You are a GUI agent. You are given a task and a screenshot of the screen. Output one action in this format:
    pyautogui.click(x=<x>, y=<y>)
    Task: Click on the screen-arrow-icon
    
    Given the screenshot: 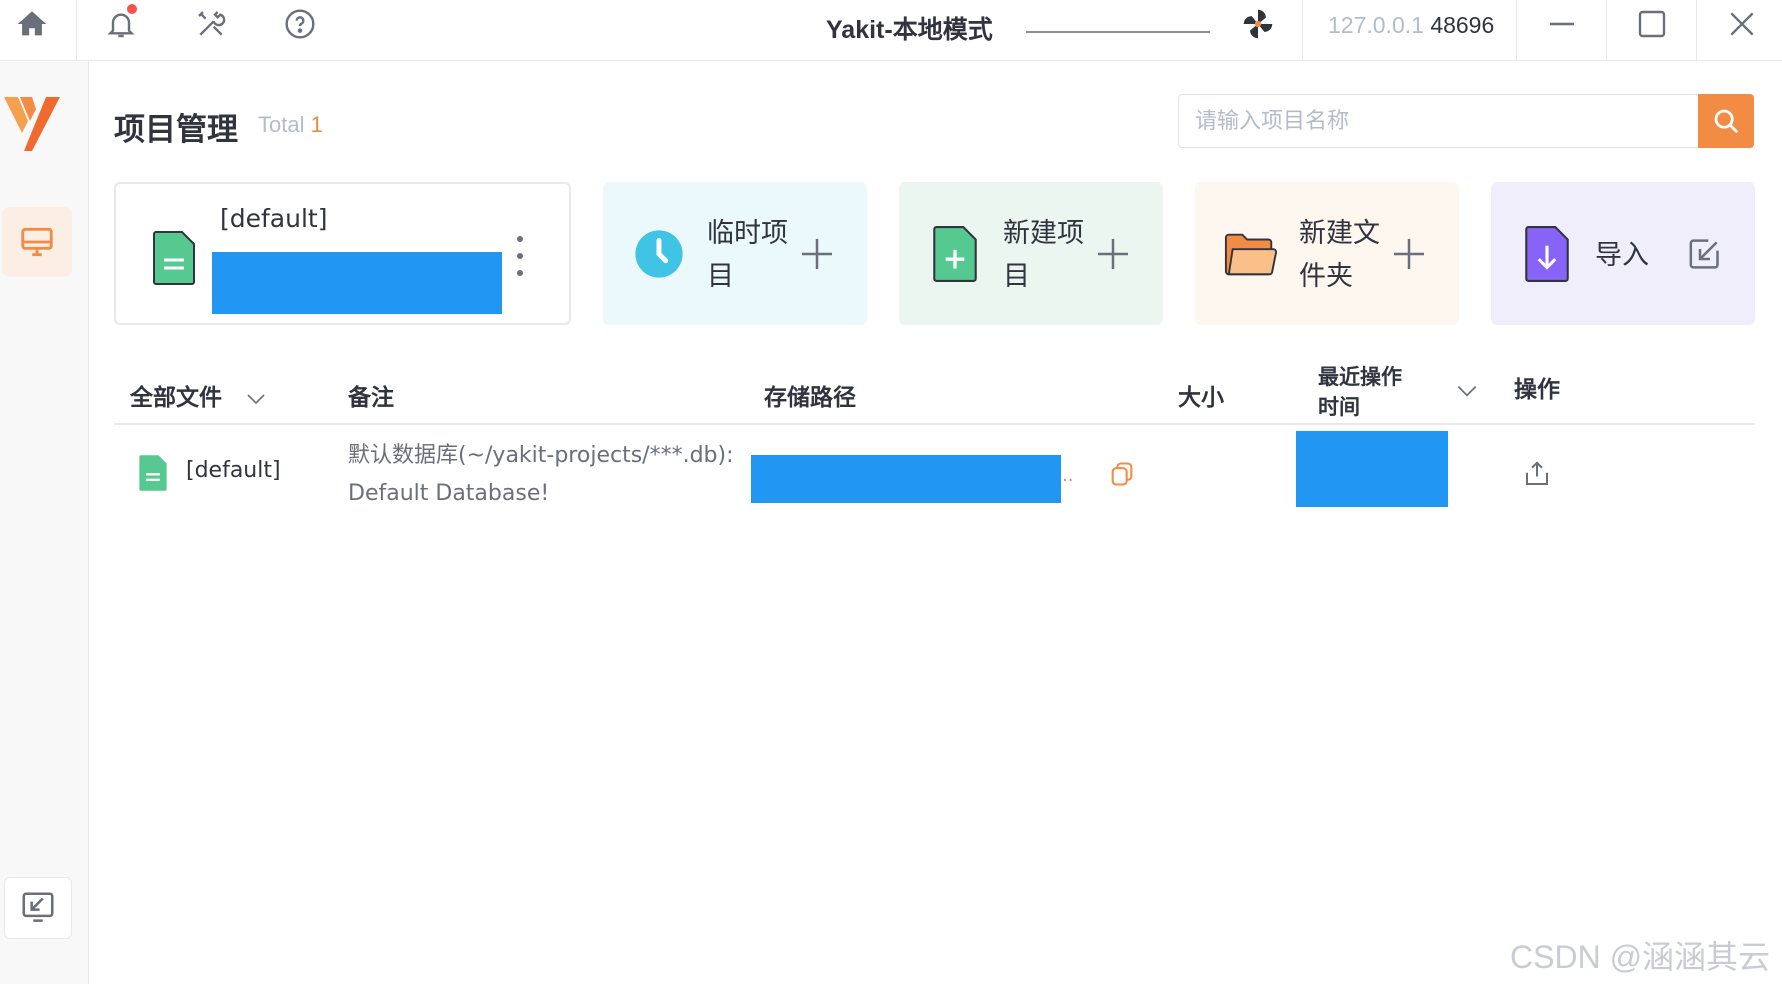 What is the action you would take?
    pyautogui.click(x=38, y=907)
    